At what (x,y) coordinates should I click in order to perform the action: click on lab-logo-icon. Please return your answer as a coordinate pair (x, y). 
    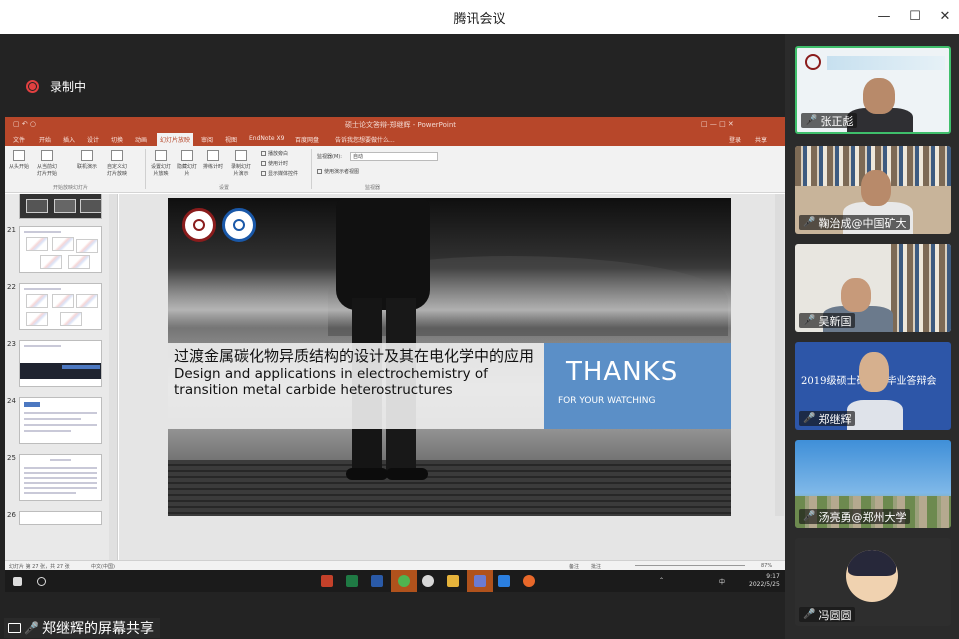
    Looking at the image, I should click on (239, 225).